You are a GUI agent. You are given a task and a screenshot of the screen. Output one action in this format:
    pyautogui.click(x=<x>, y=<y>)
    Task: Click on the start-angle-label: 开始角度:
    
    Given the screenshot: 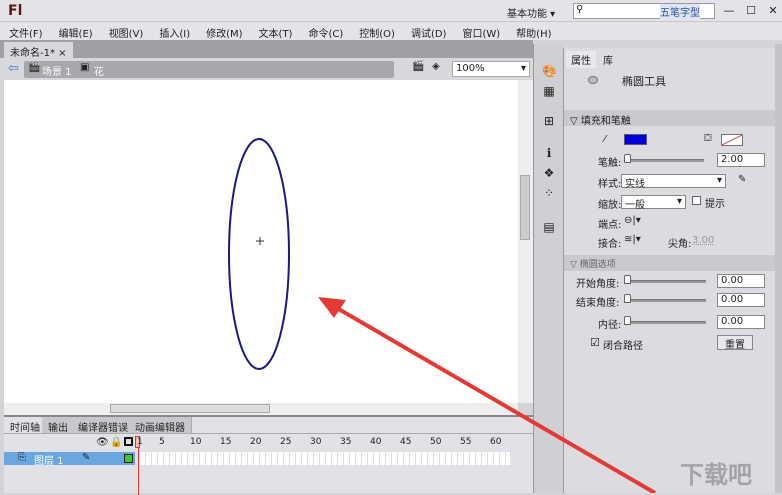 What is the action you would take?
    pyautogui.click(x=598, y=284)
    